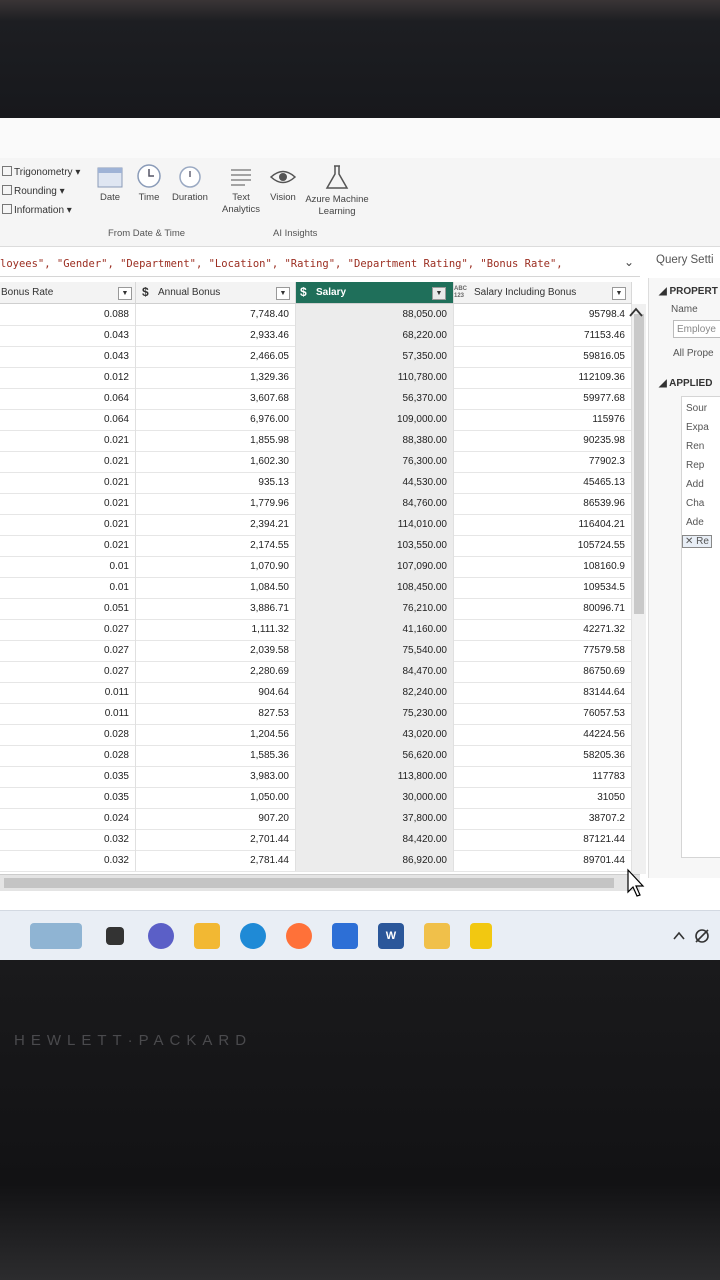 This screenshot has height=1280, width=720. Describe the element at coordinates (375, 398) in the screenshot. I see `table-cell: 56,370.00` at that location.